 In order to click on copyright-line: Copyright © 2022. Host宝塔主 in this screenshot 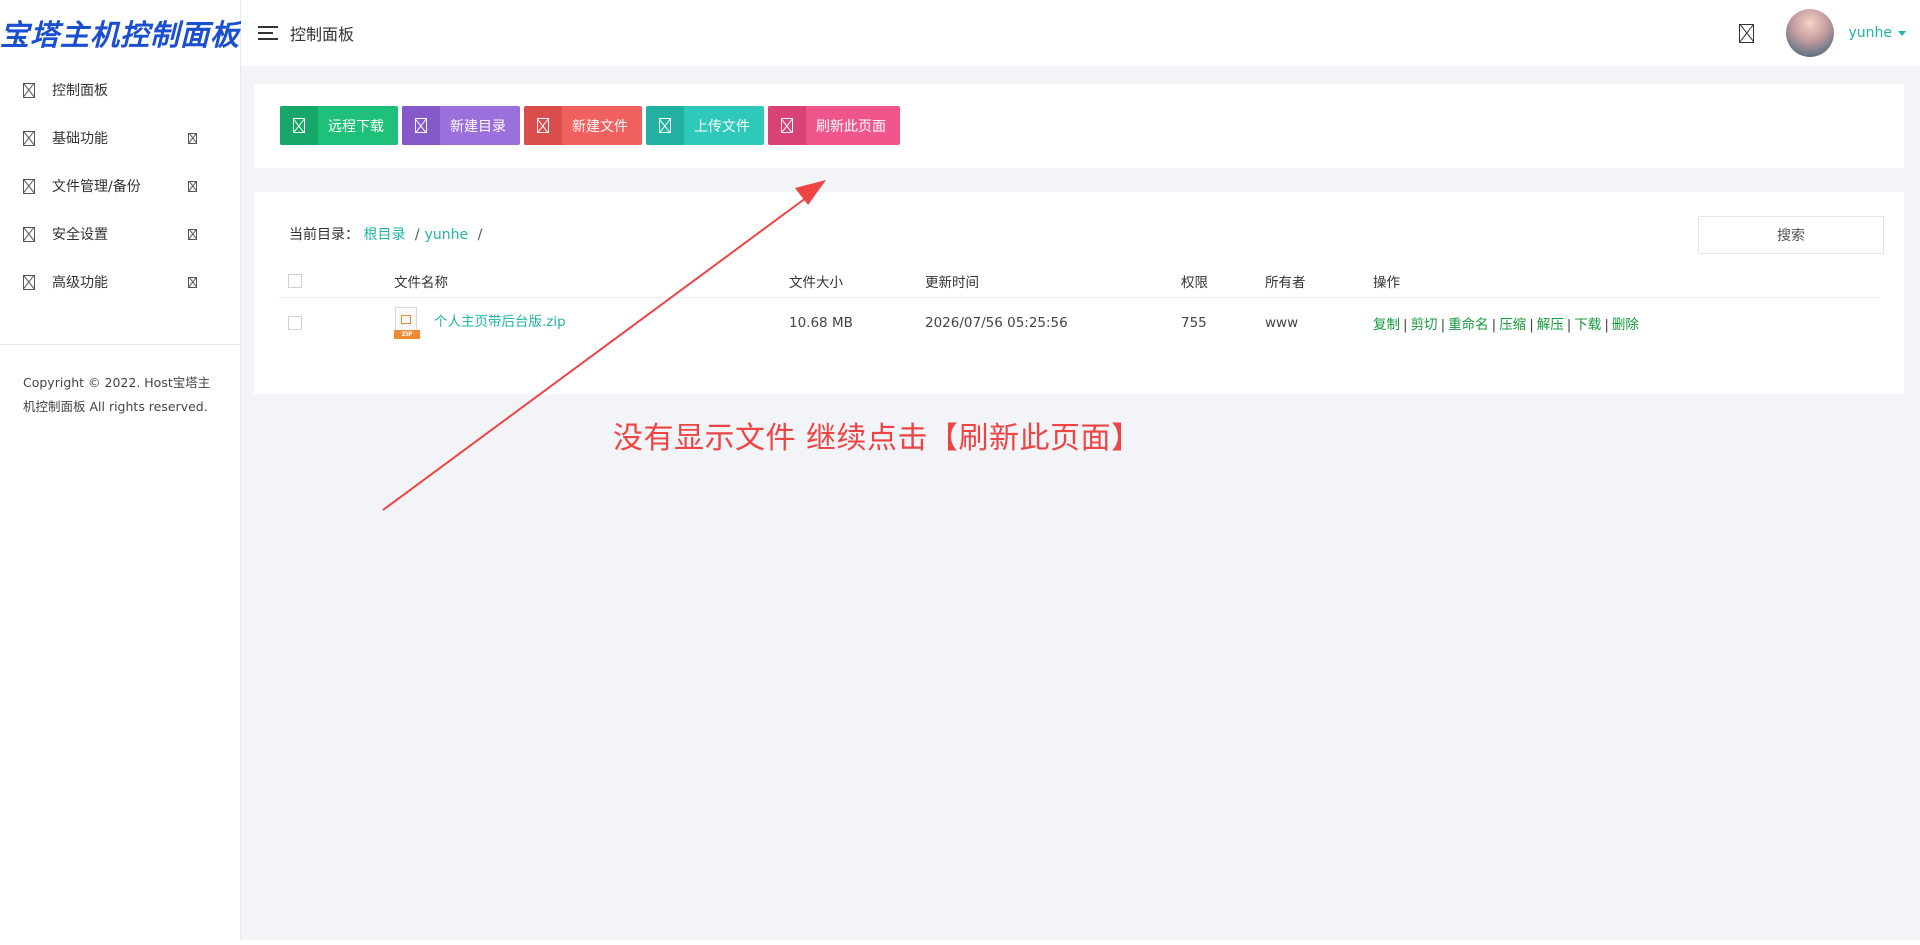, I will do `click(117, 382)`.